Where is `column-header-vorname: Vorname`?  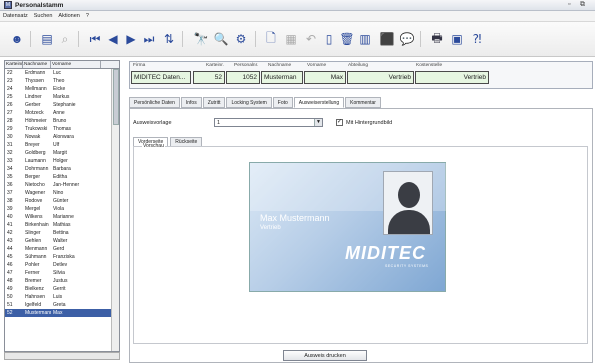
column-header-vorname: Vorname is located at coordinates (76, 64).